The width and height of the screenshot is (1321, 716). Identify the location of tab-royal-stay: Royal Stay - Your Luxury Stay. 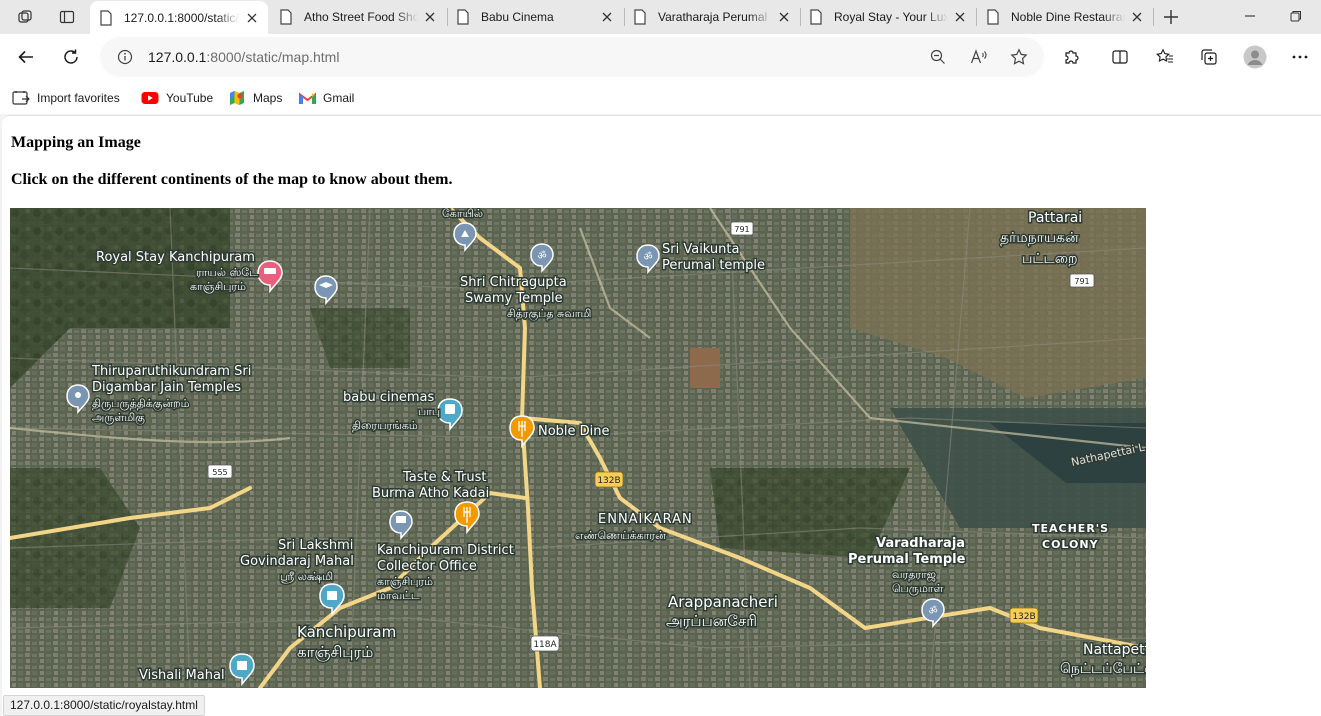
(888, 17).